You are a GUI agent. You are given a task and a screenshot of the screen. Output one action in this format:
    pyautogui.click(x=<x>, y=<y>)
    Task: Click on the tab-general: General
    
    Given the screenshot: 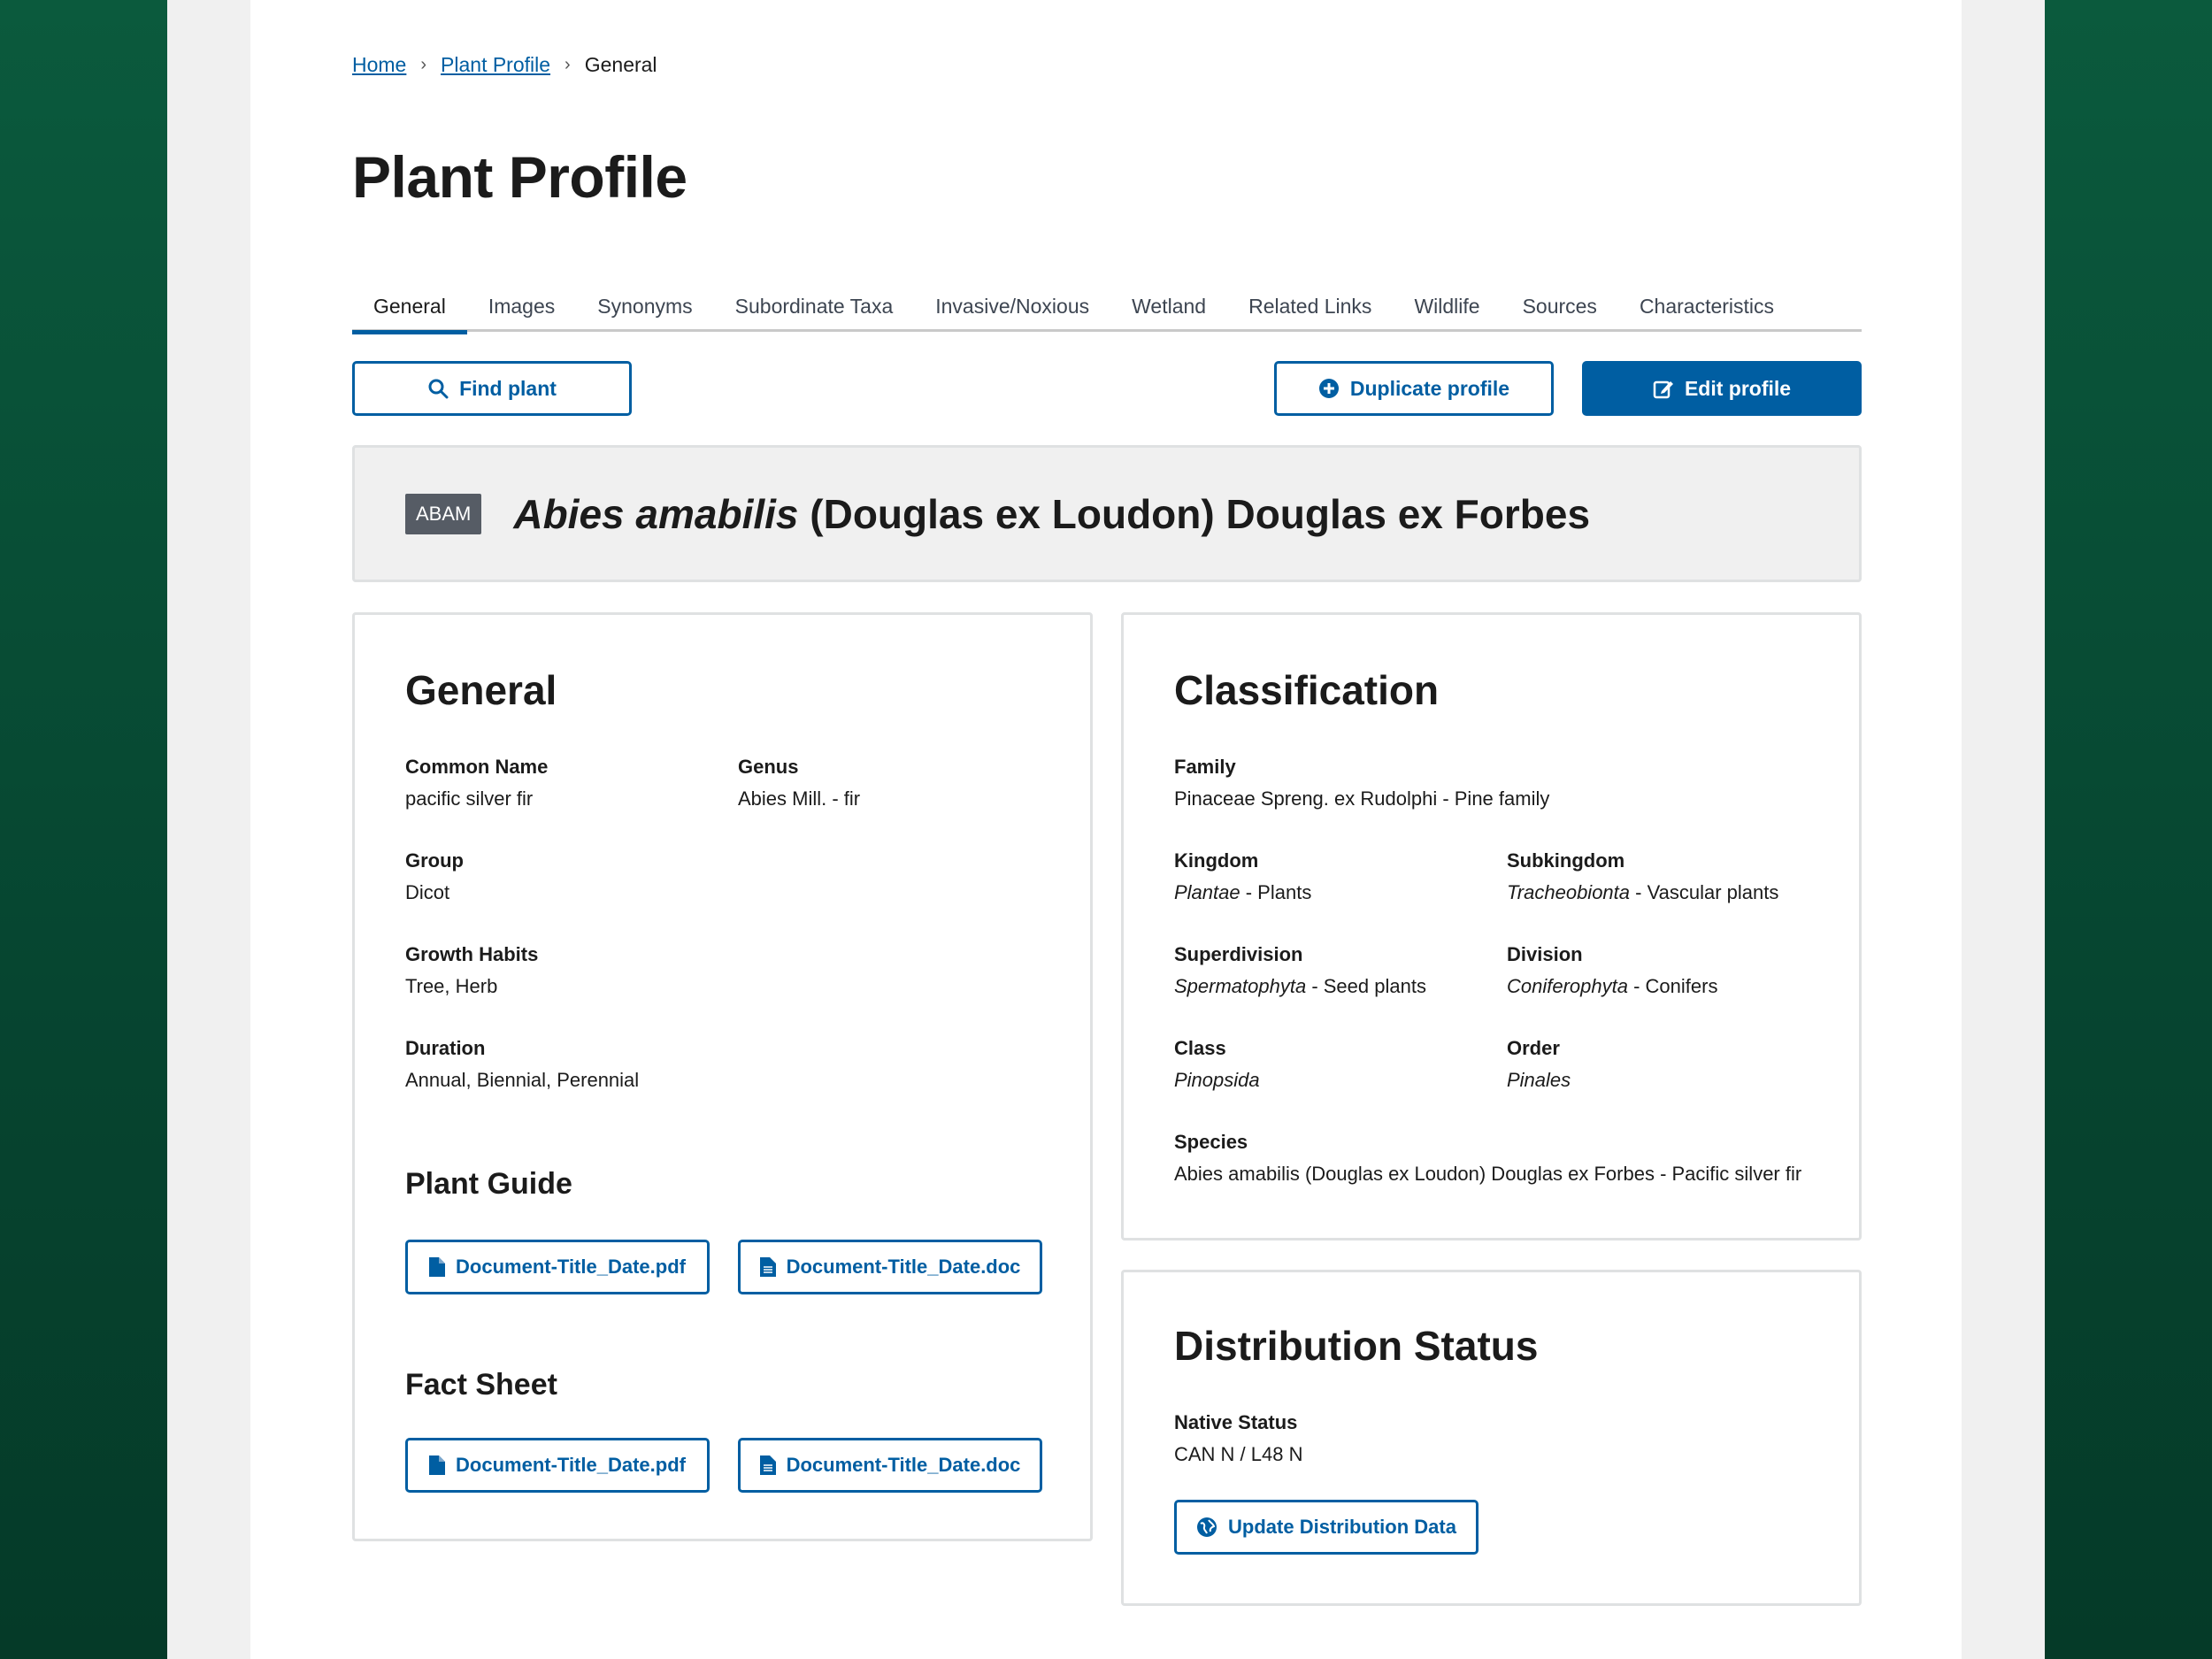 What is the action you would take?
    pyautogui.click(x=410, y=311)
    